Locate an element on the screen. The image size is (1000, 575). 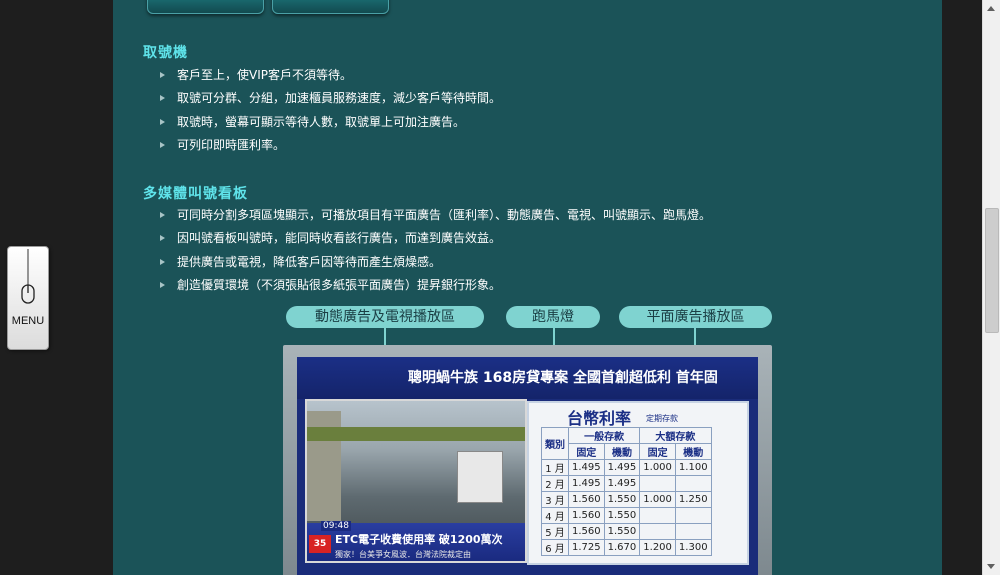
table-cell: 2 月 is located at coordinates (555, 483).